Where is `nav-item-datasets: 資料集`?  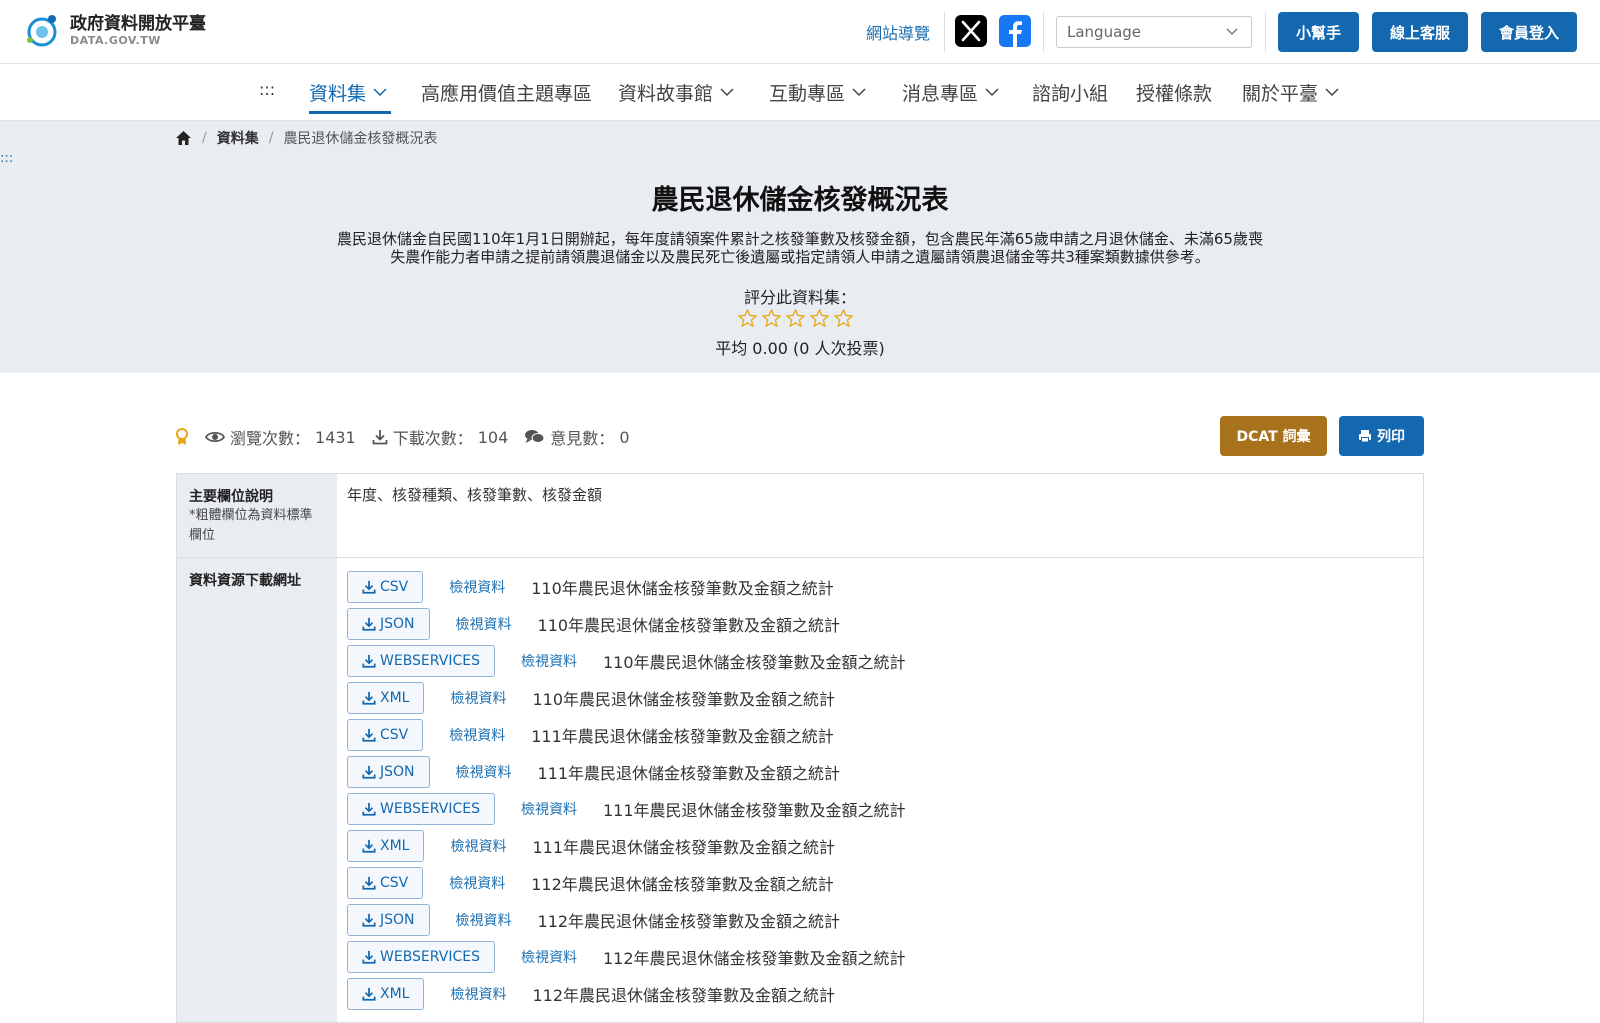
nav-item-datasets: 資料集 is located at coordinates (348, 92).